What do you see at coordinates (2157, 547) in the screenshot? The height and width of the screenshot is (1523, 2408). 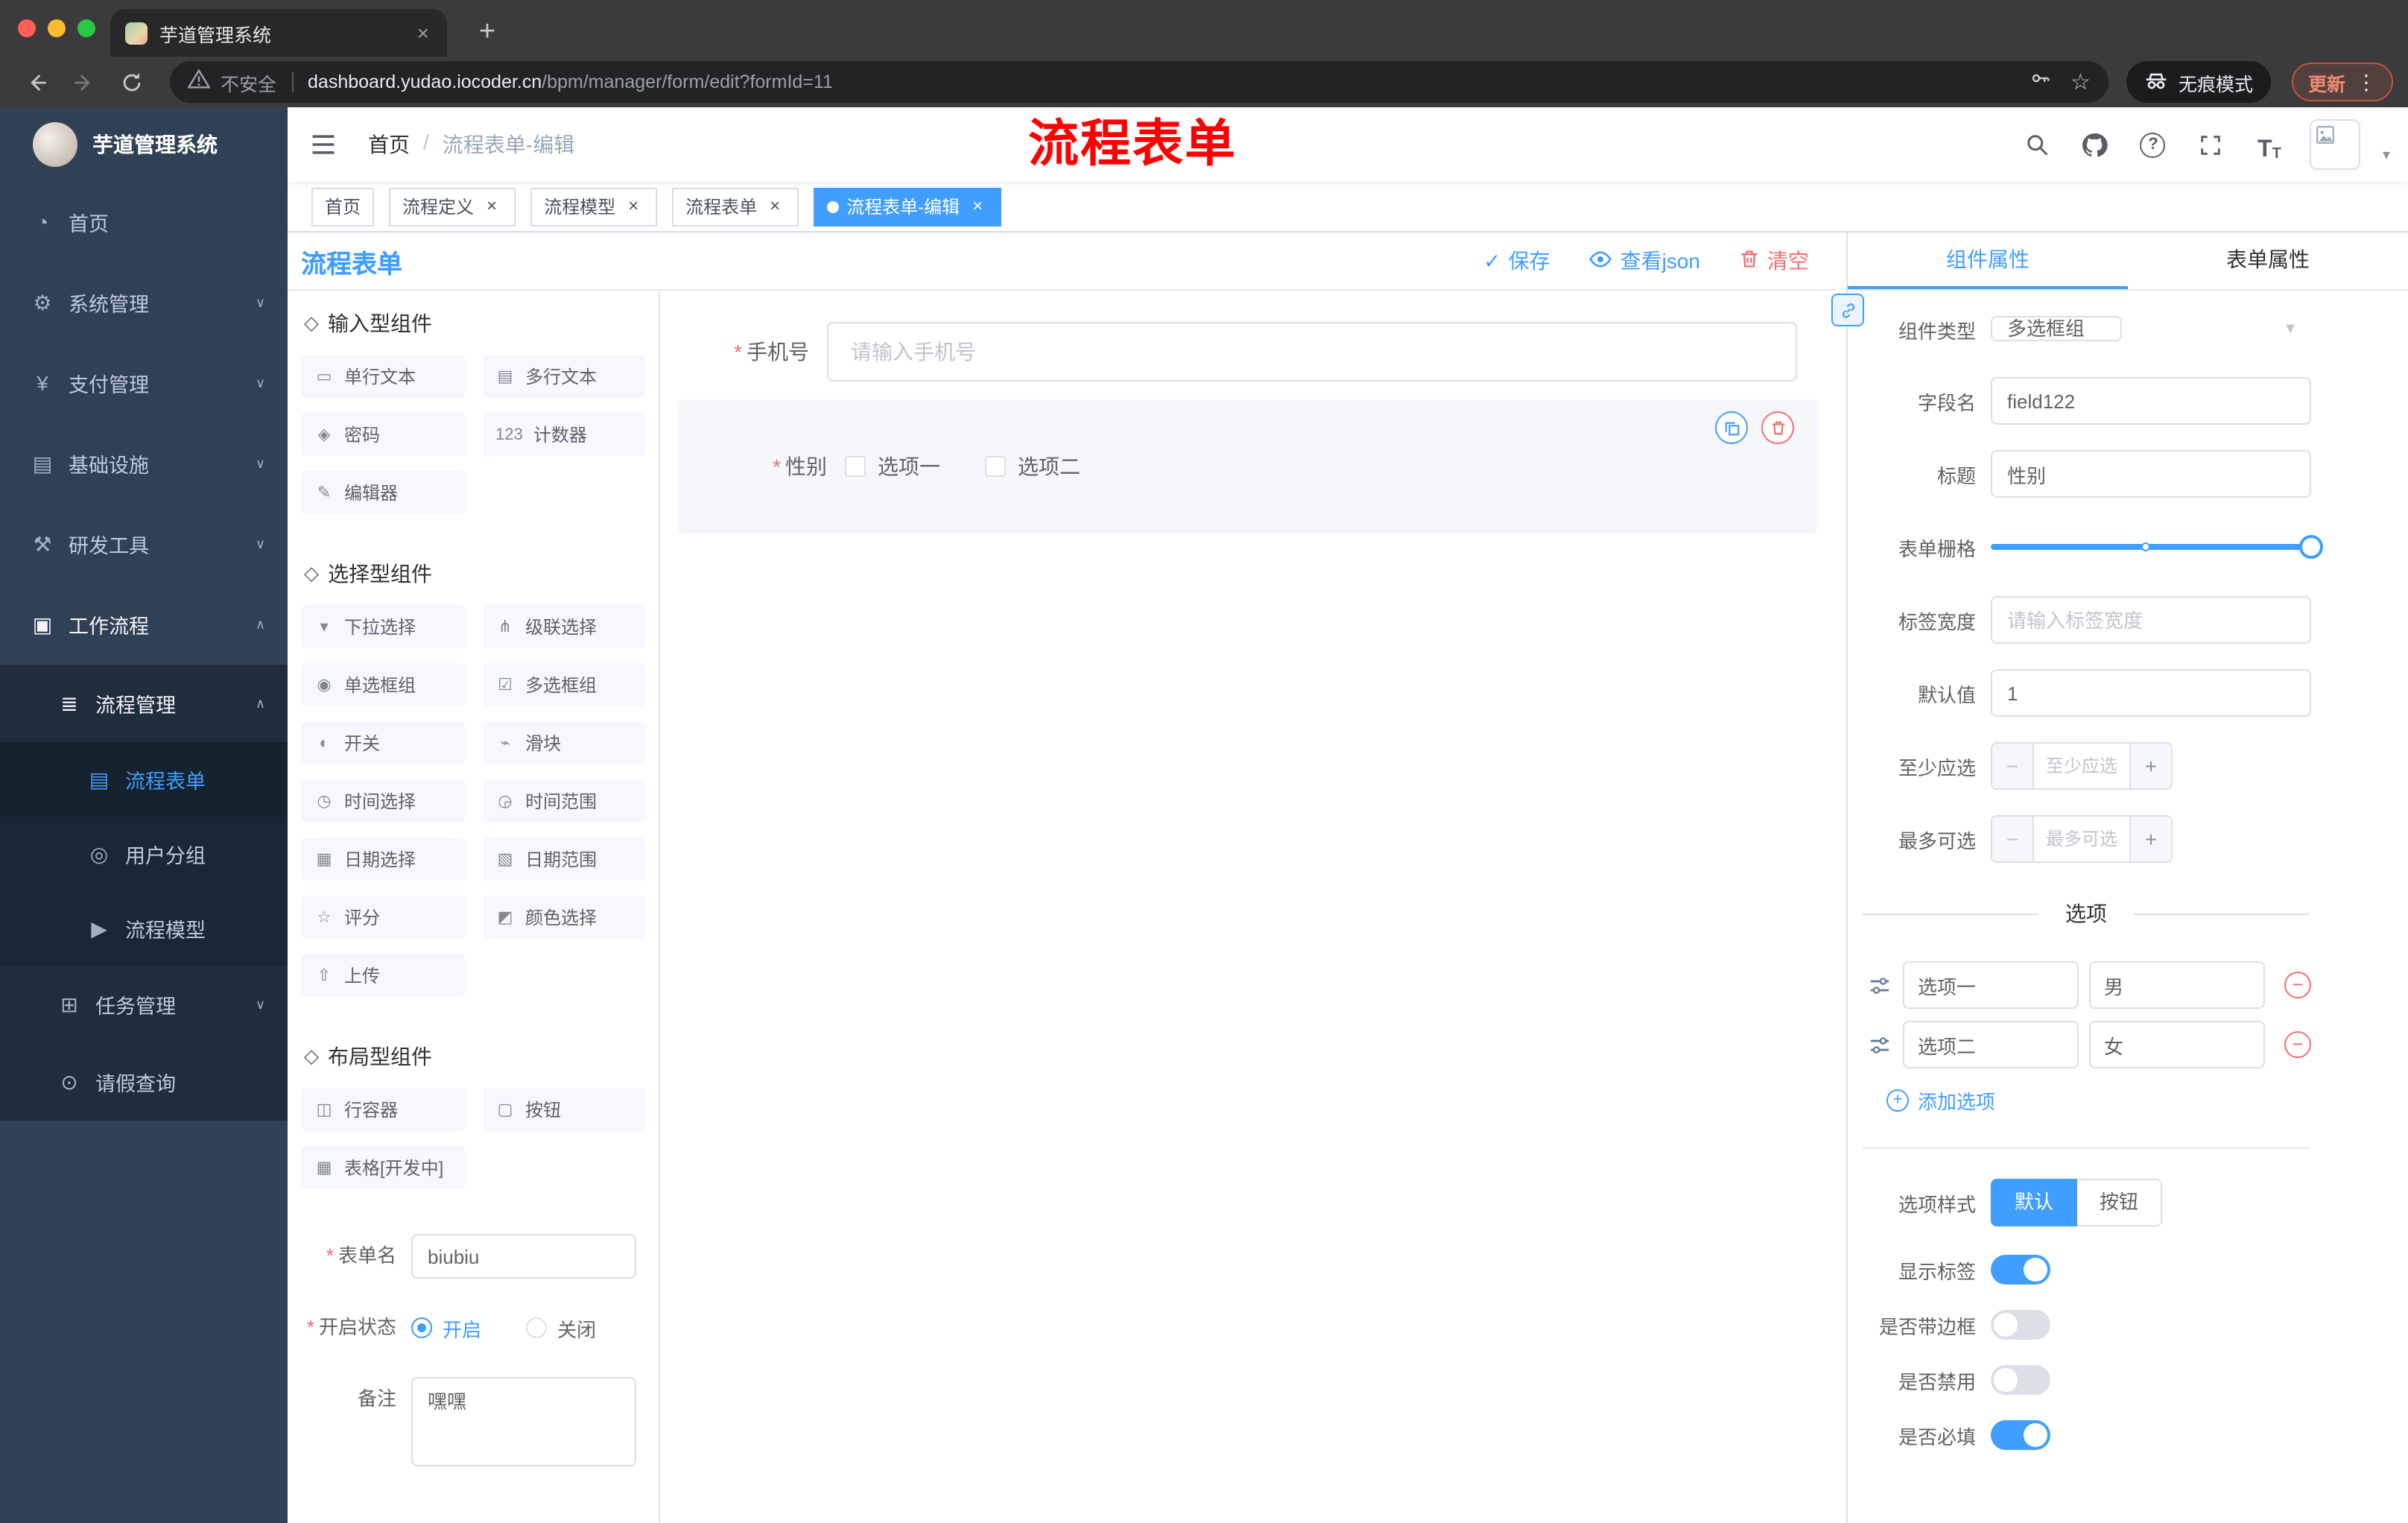 I see `grid-slider` at bounding box center [2157, 547].